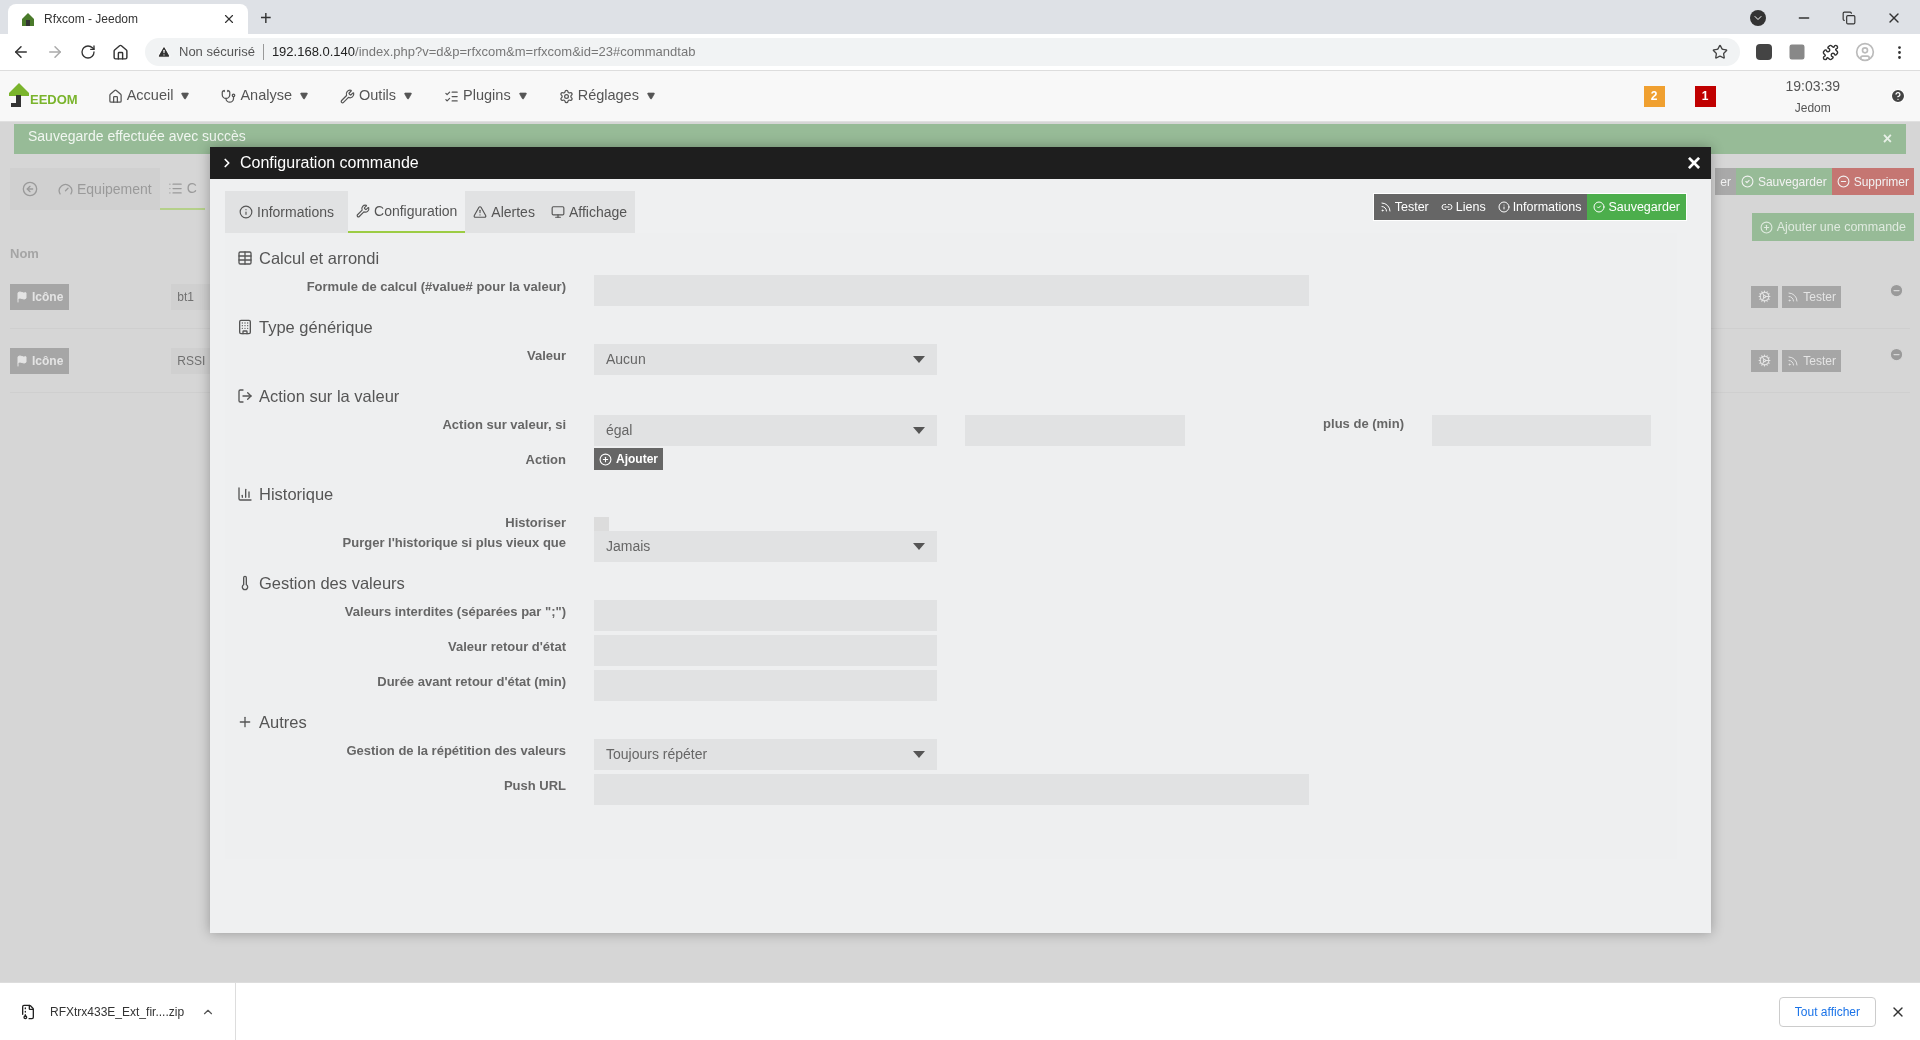  Describe the element at coordinates (137, 136) in the screenshot. I see `notification-text: Sauvegarde effectuée avec succès` at that location.